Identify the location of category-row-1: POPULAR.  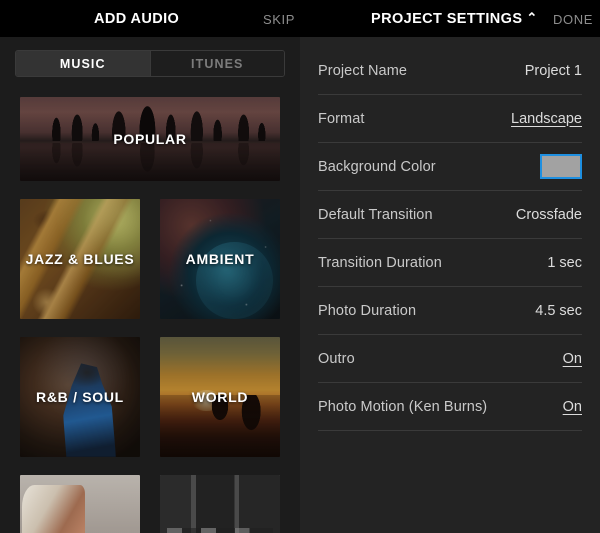
(150, 139).